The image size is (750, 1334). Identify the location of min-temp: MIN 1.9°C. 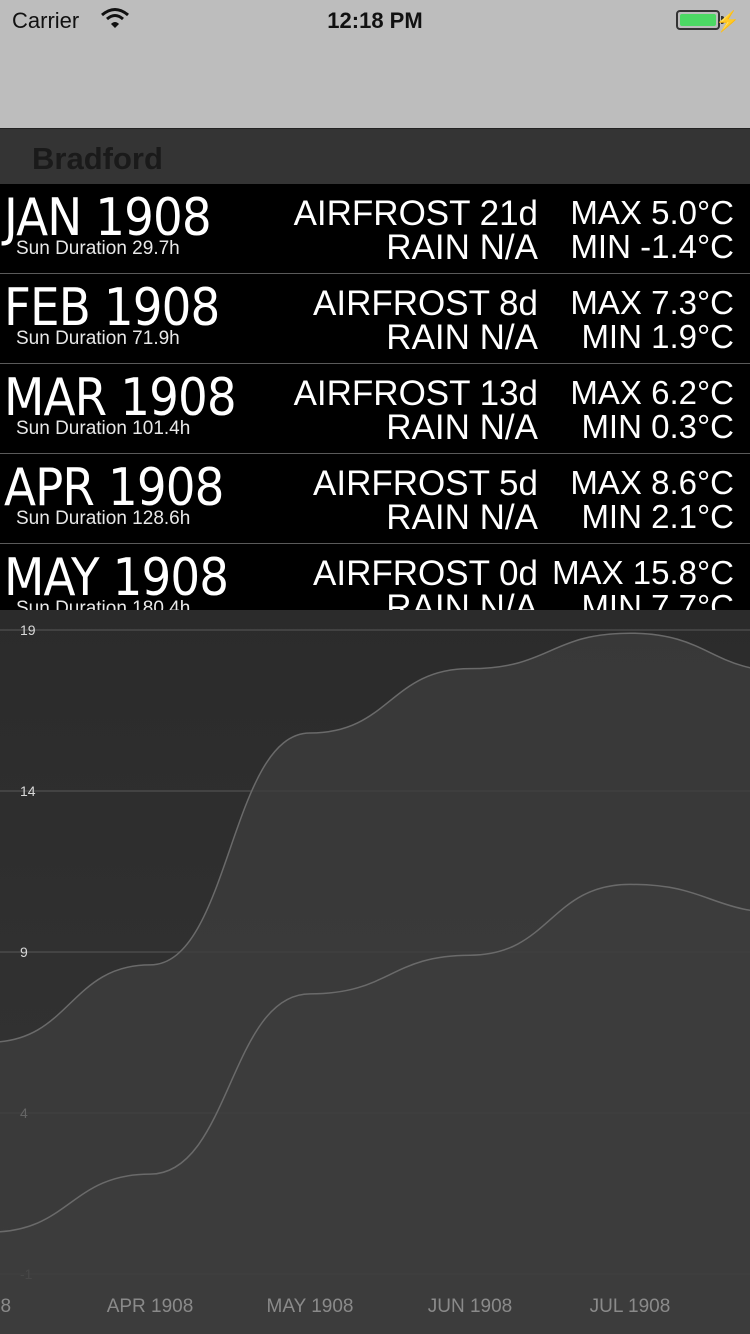
(657, 336).